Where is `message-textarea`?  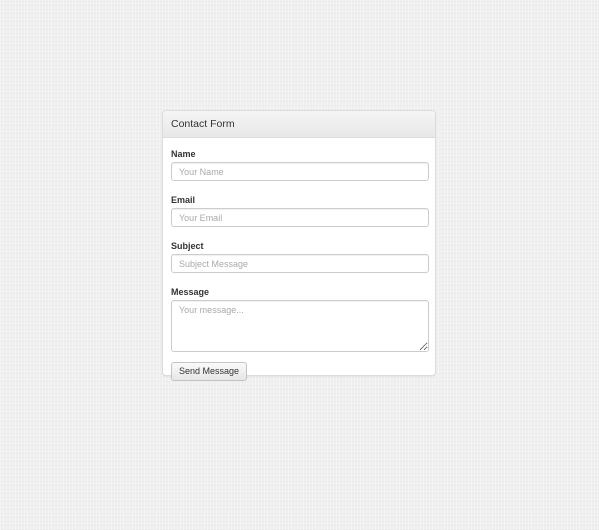
message-textarea is located at coordinates (300, 326).